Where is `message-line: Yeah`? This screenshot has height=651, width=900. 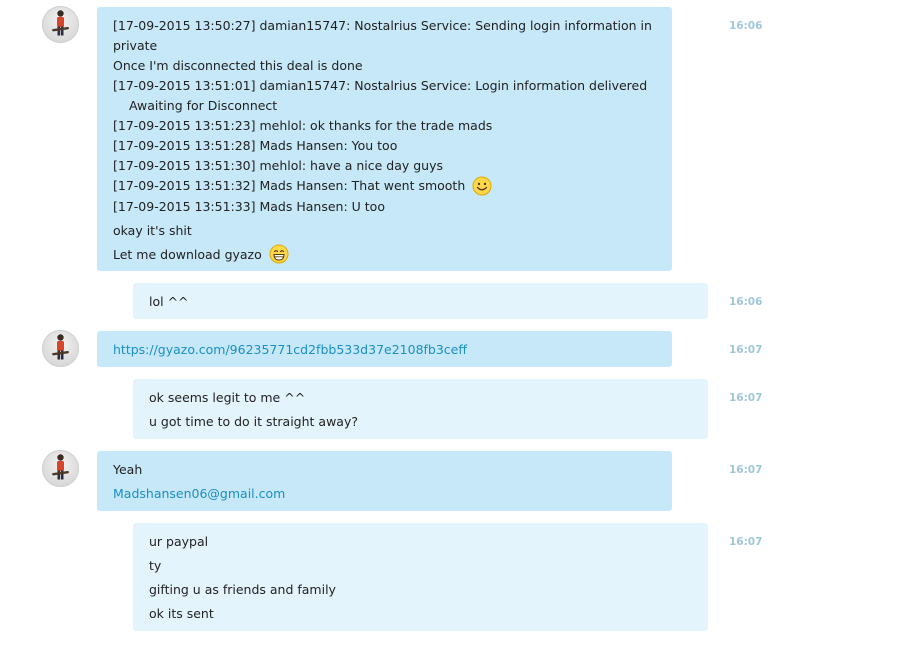
message-line: Yeah is located at coordinates (128, 469).